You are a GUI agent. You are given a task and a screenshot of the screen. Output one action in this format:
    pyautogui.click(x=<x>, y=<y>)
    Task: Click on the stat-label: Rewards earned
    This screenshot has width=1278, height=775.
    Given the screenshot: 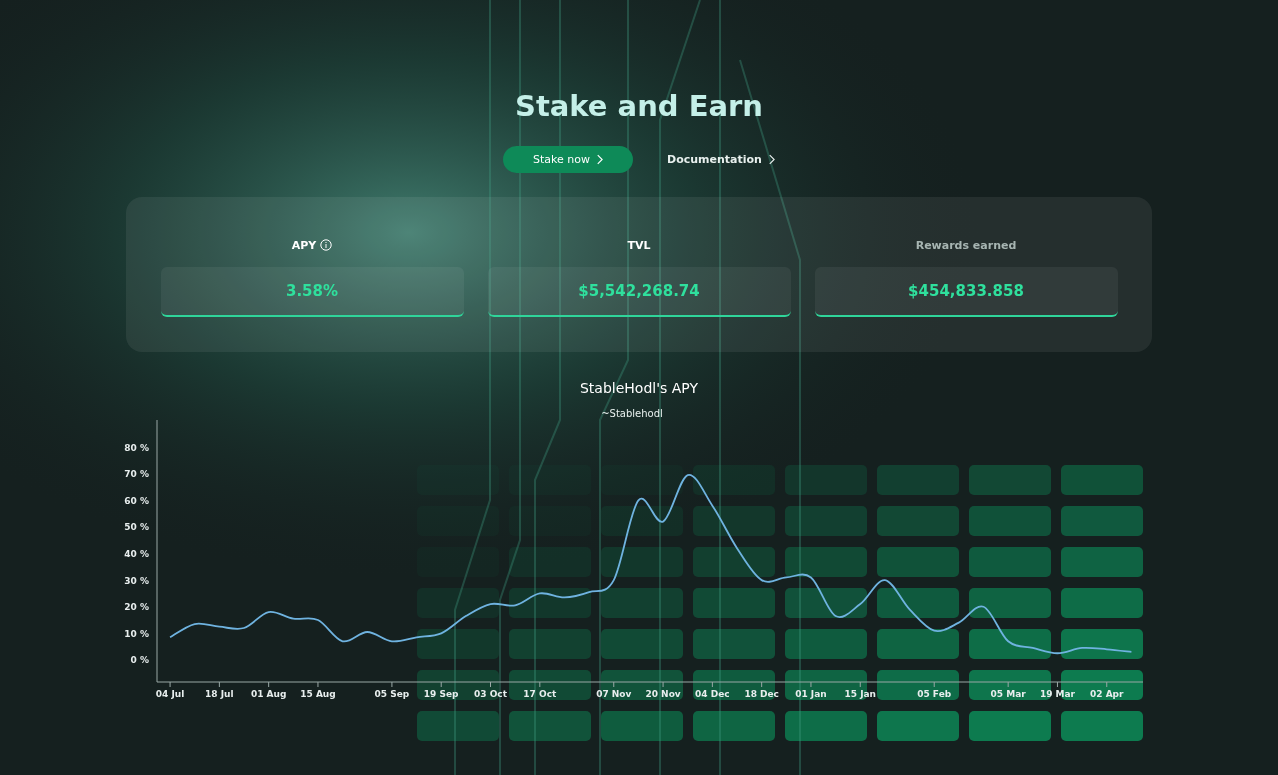 What is the action you would take?
    pyautogui.click(x=966, y=245)
    